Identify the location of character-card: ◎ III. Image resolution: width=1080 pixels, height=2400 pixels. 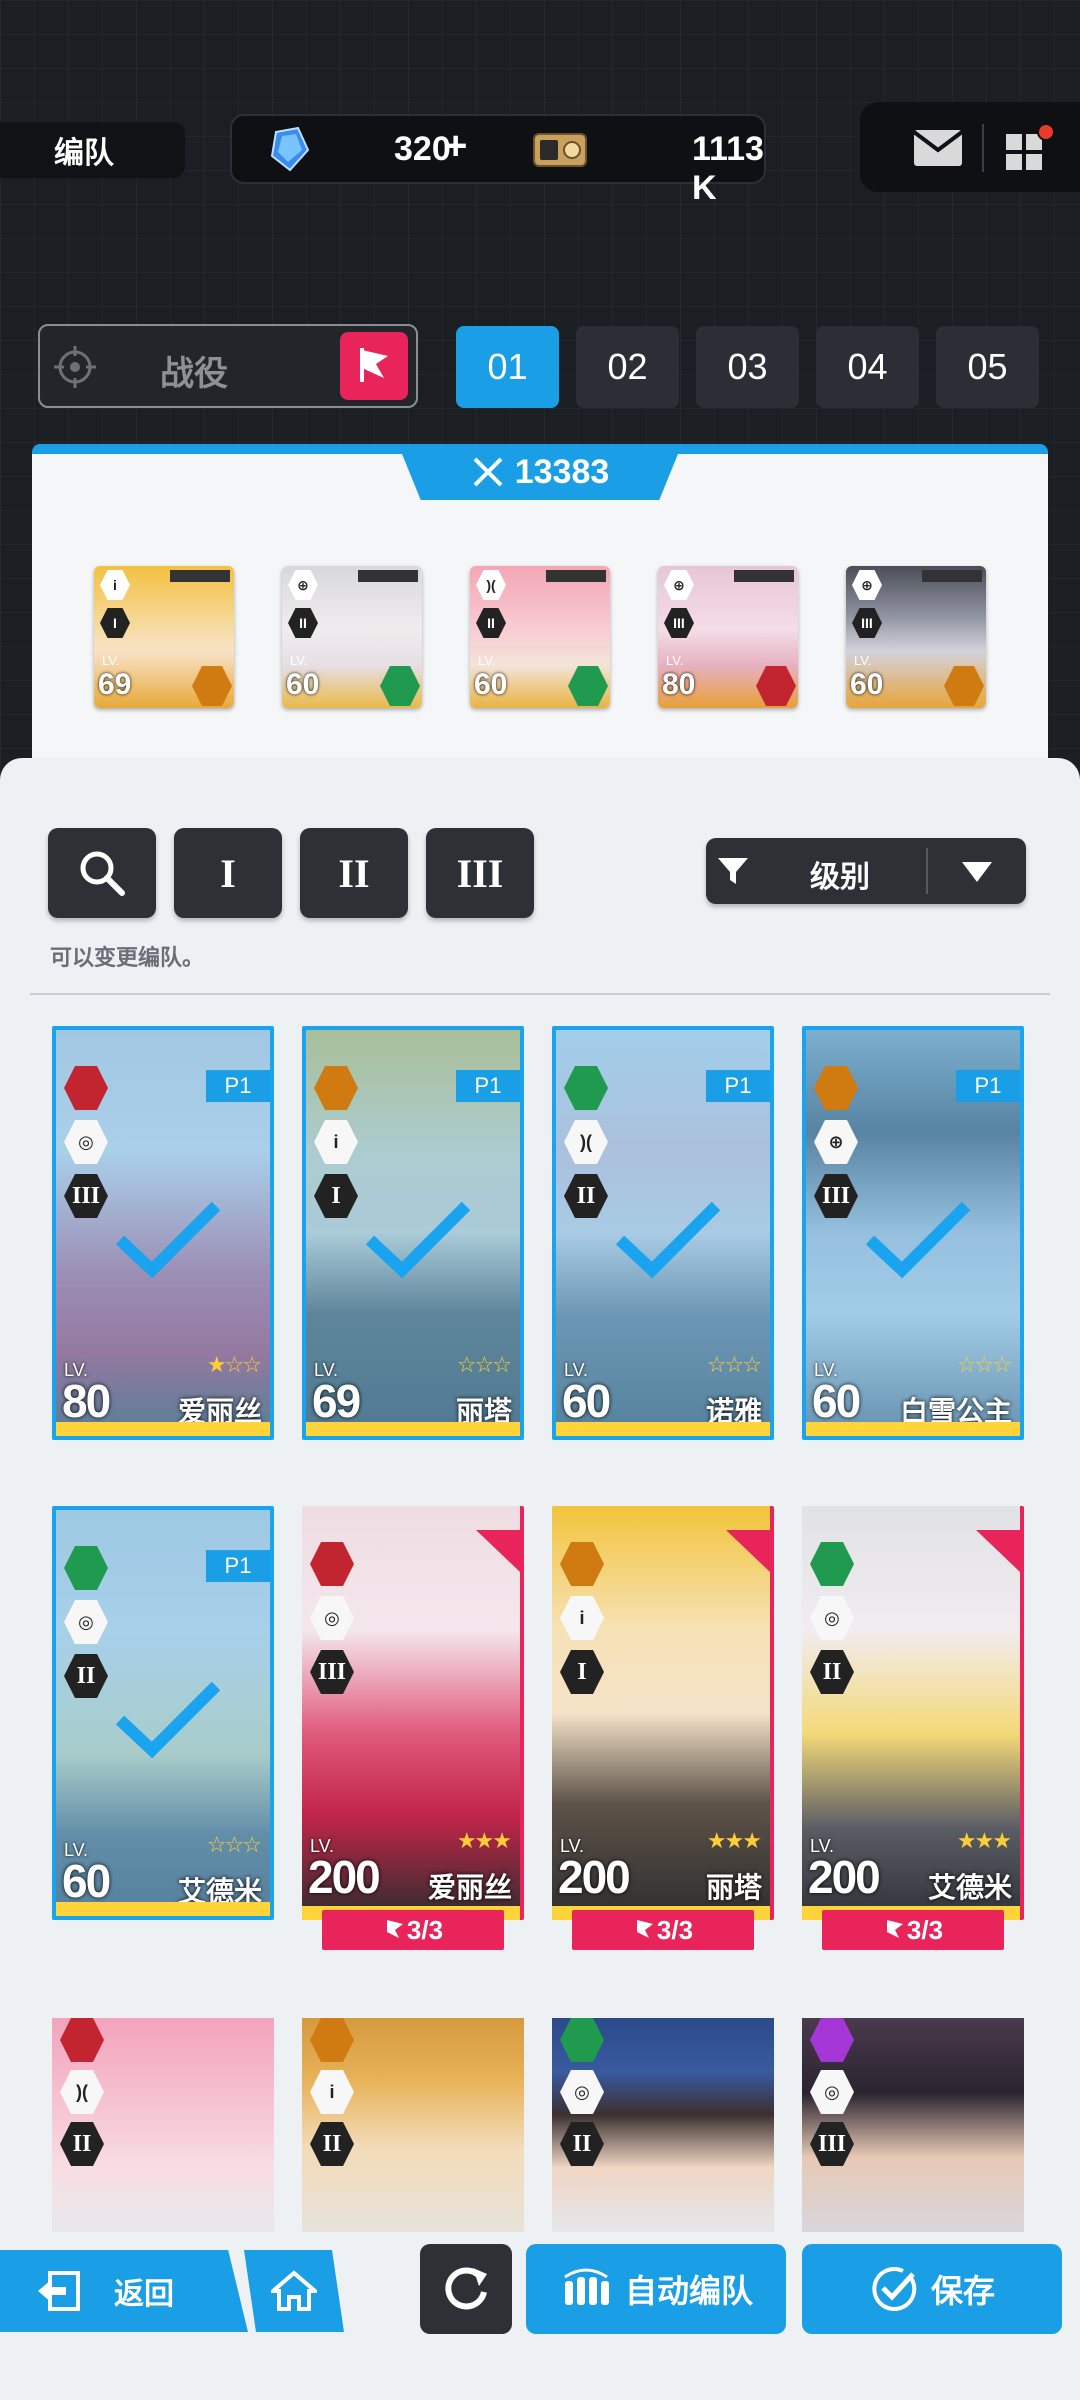
(913, 2125).